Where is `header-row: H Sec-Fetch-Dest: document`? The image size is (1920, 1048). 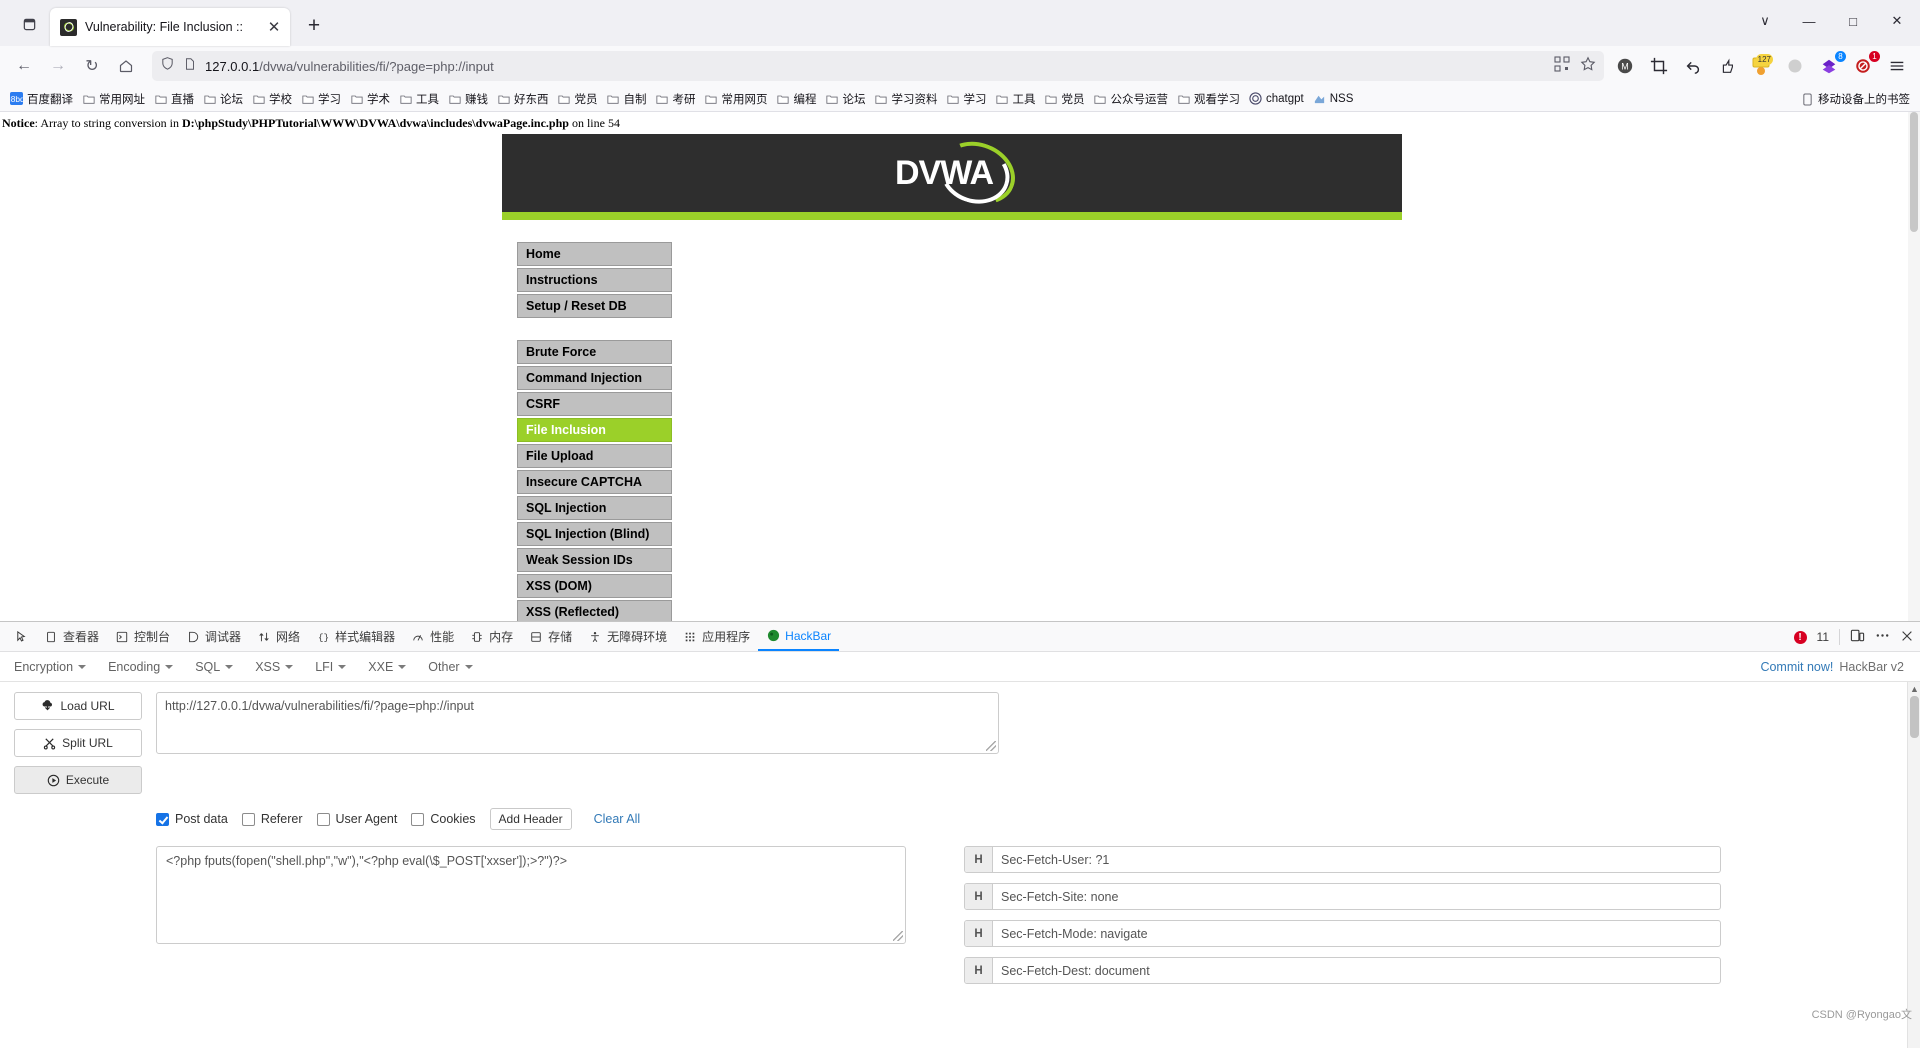 header-row: H Sec-Fetch-Dest: document is located at coordinates (1342, 970).